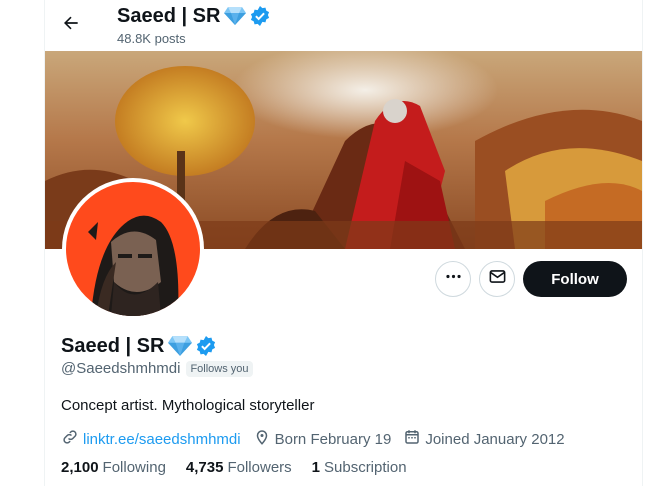 The width and height of the screenshot is (650, 486). I want to click on arrow-left-icon, so click(71, 25).